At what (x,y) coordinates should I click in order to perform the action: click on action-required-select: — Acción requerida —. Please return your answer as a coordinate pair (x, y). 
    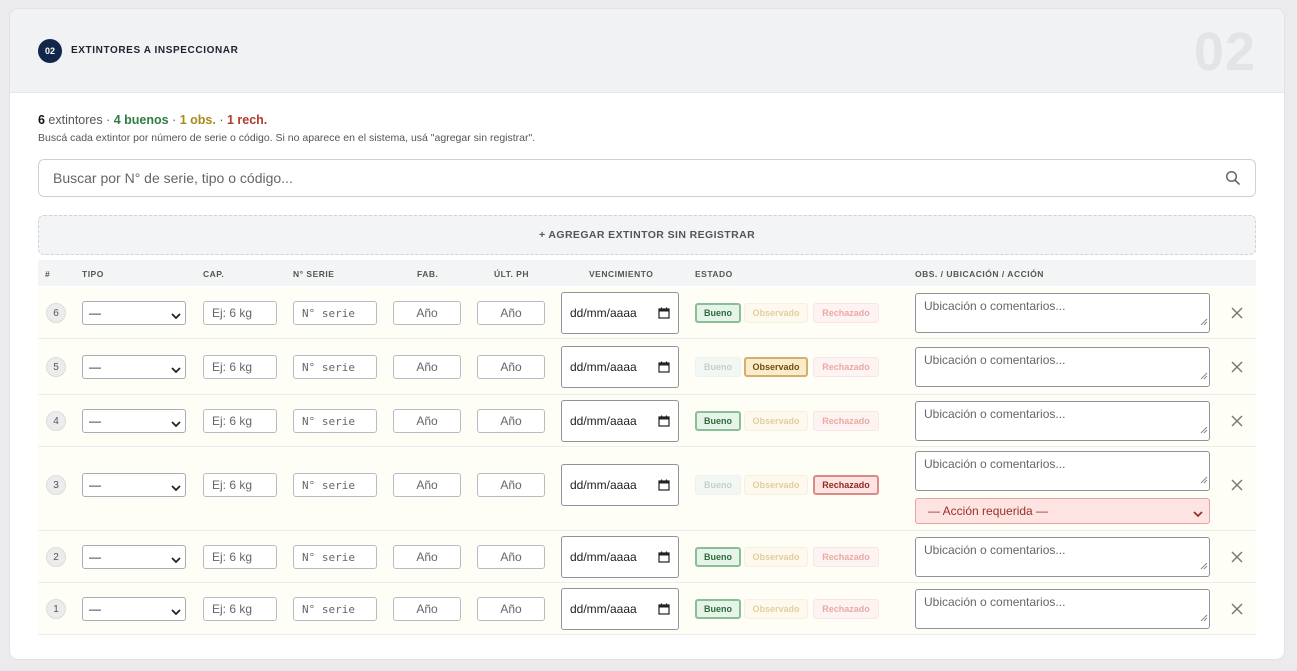
    Looking at the image, I should click on (1062, 511).